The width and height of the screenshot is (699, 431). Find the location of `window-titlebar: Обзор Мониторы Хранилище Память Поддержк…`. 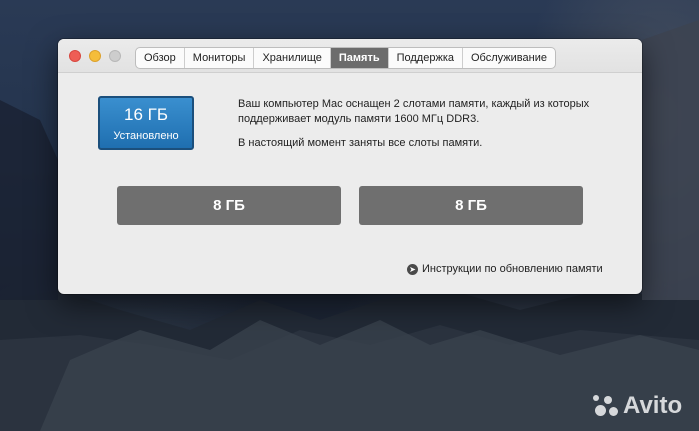

window-titlebar: Обзор Мониторы Хранилище Память Поддержк… is located at coordinates (350, 56).